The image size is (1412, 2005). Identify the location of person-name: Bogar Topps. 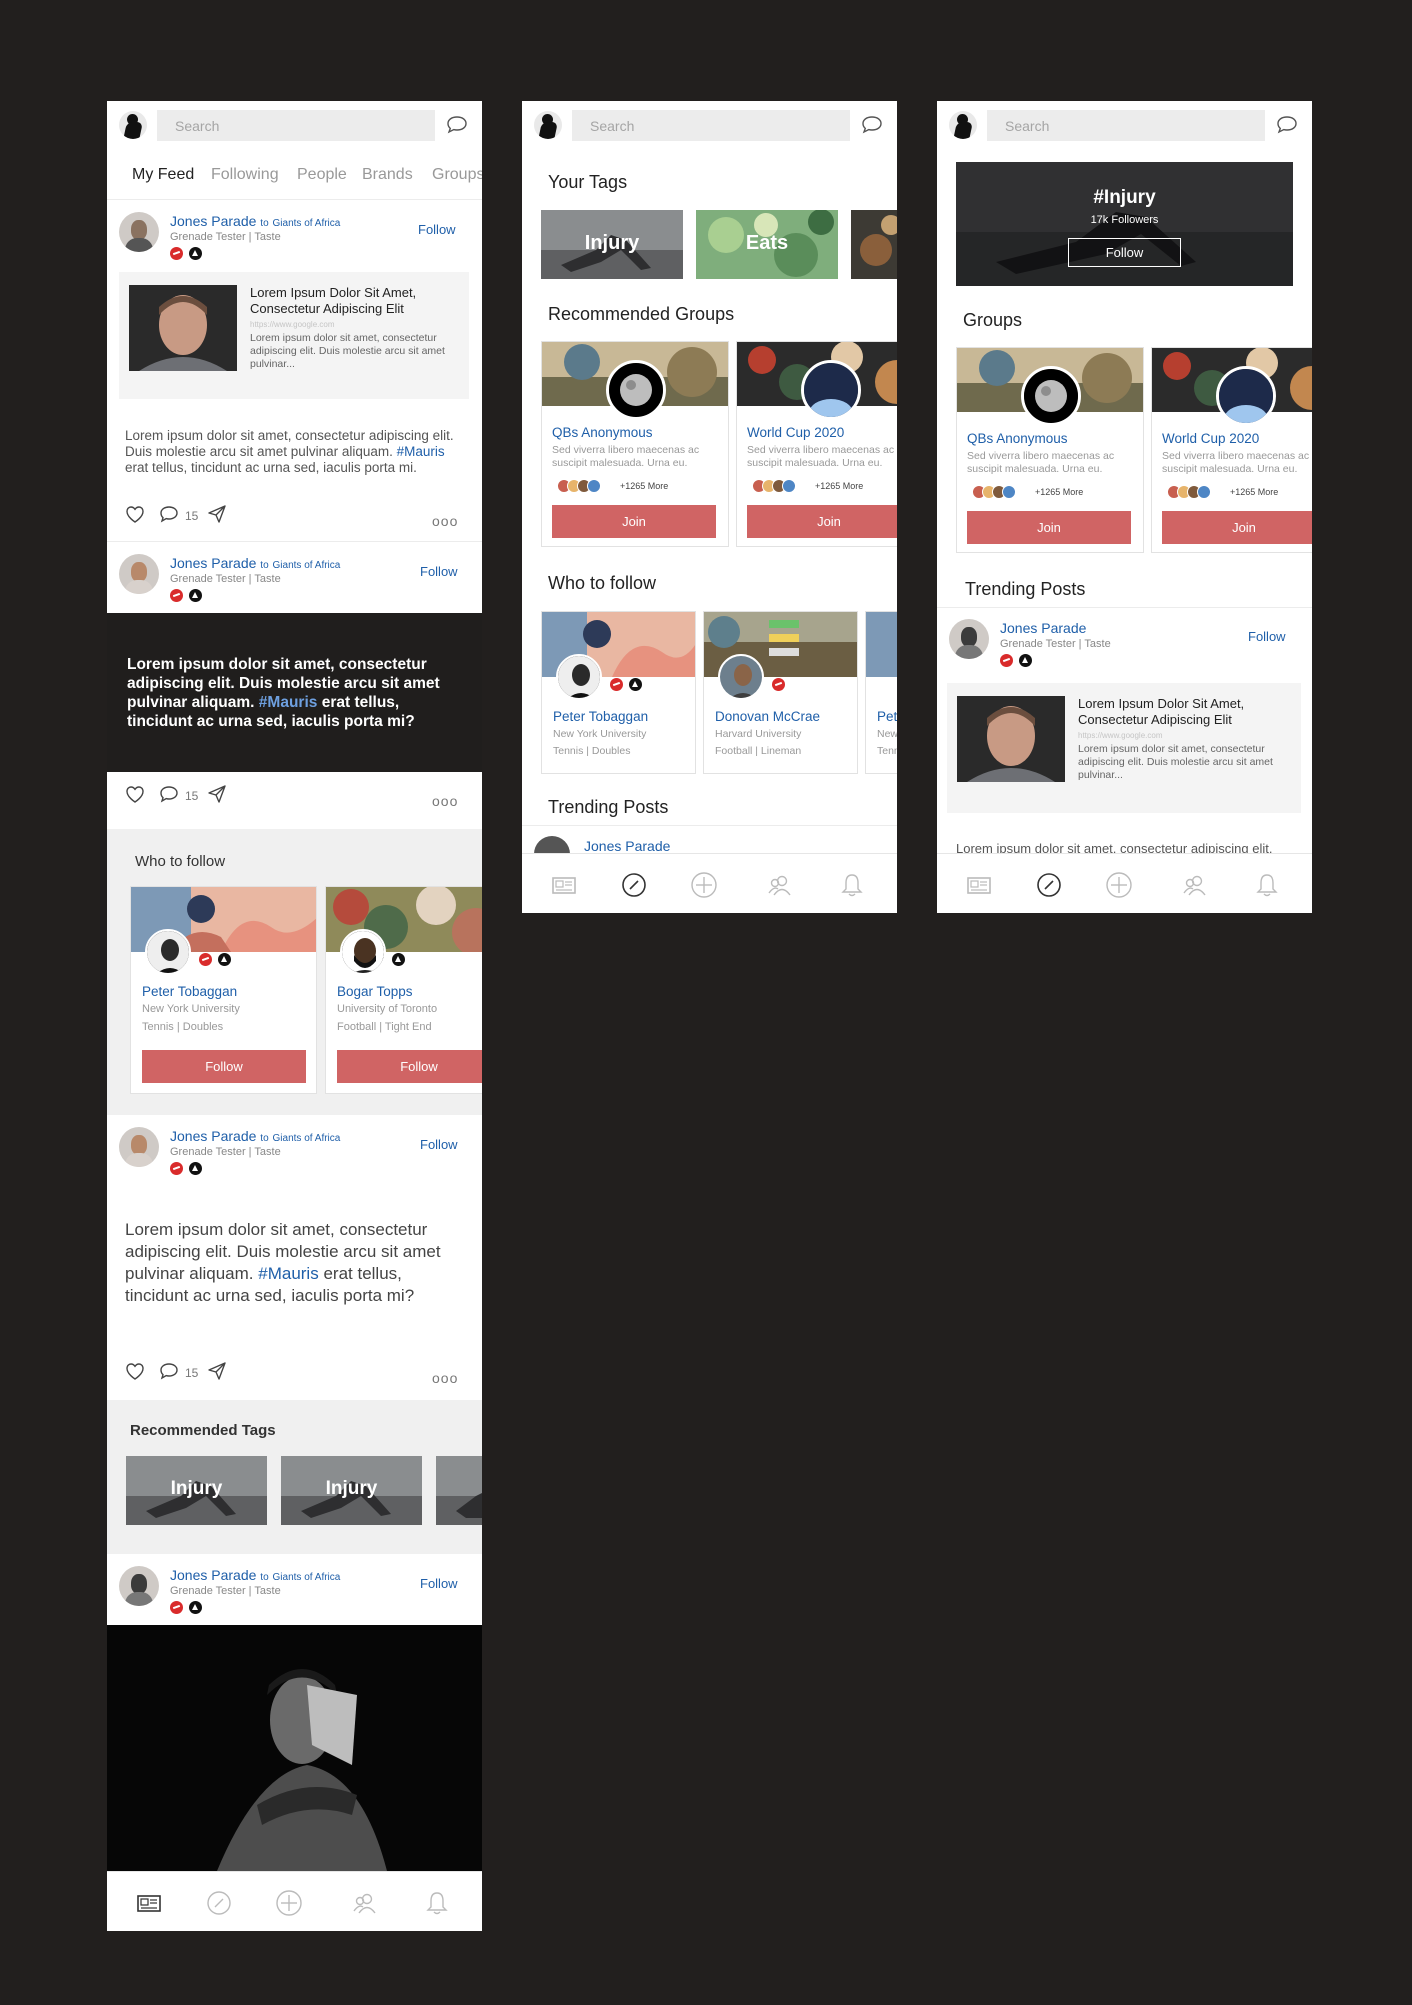
(375, 991).